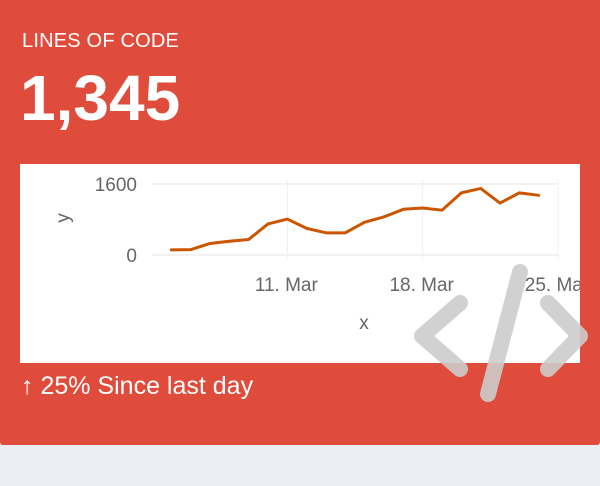 The width and height of the screenshot is (600, 486). Describe the element at coordinates (287, 285) in the screenshot. I see `x-tick-label: 11. Mar` at that location.